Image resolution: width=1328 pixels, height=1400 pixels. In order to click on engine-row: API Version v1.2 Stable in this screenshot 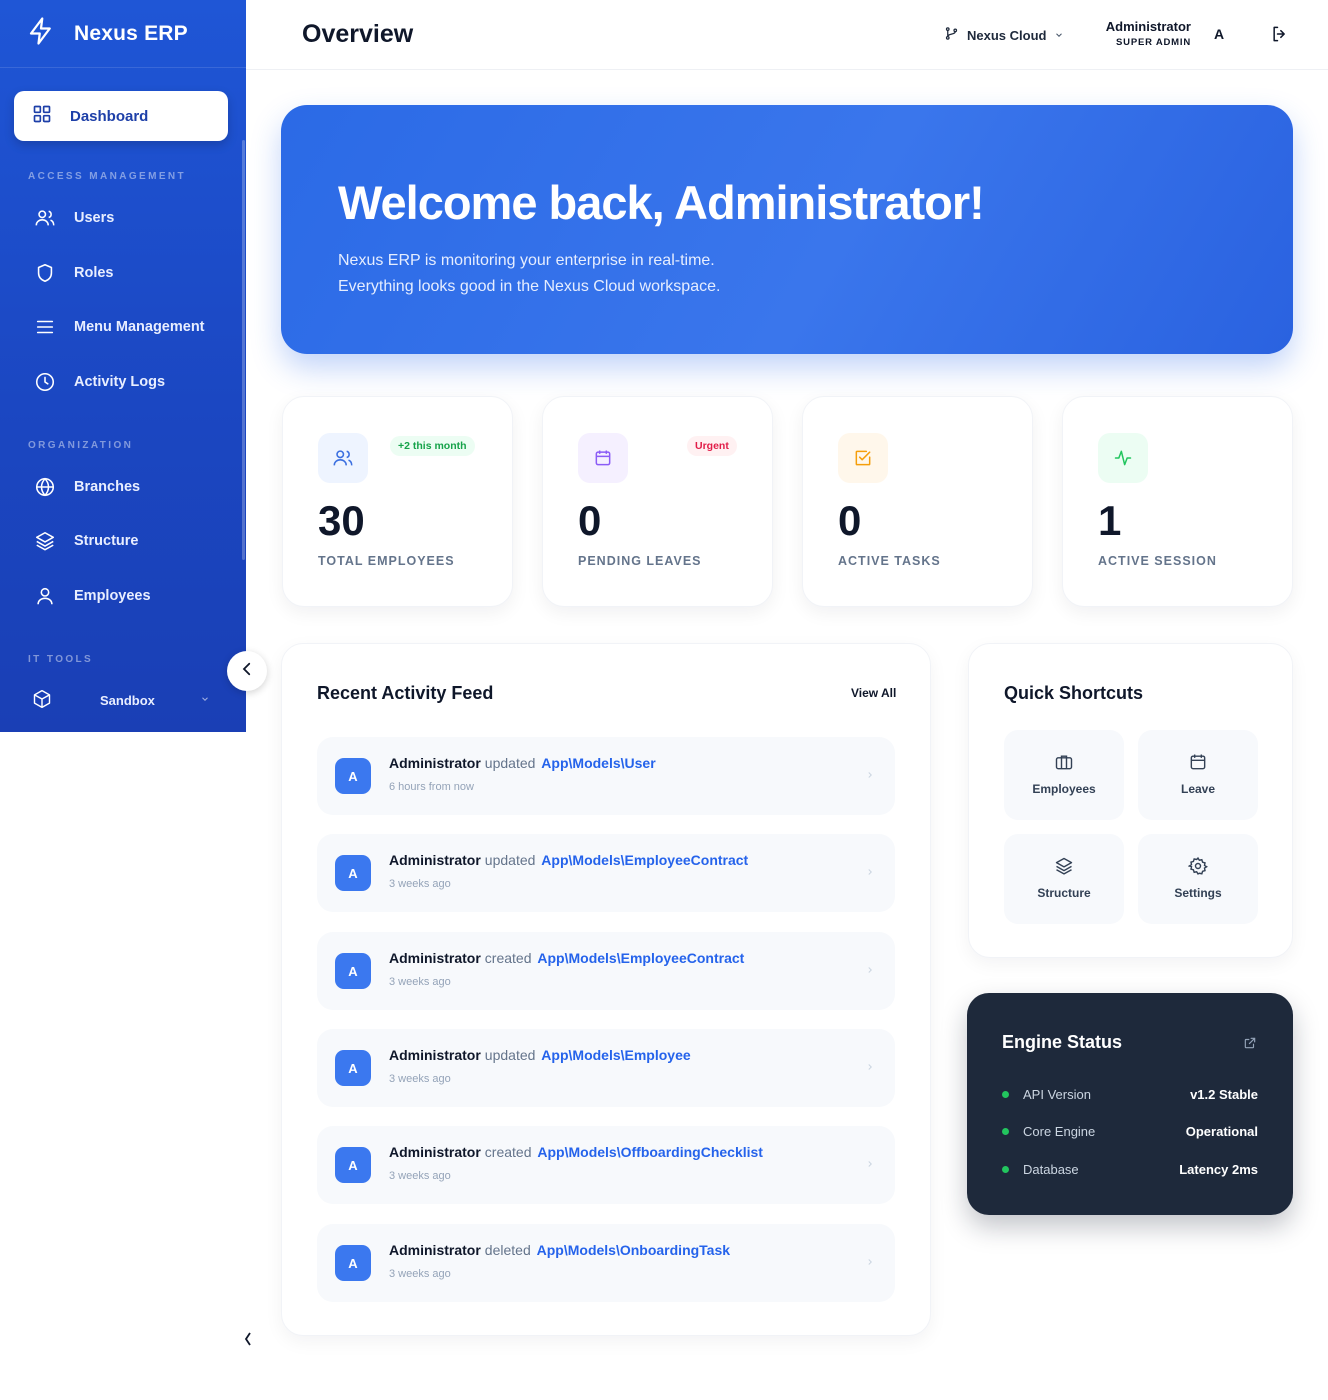, I will do `click(1130, 1095)`.